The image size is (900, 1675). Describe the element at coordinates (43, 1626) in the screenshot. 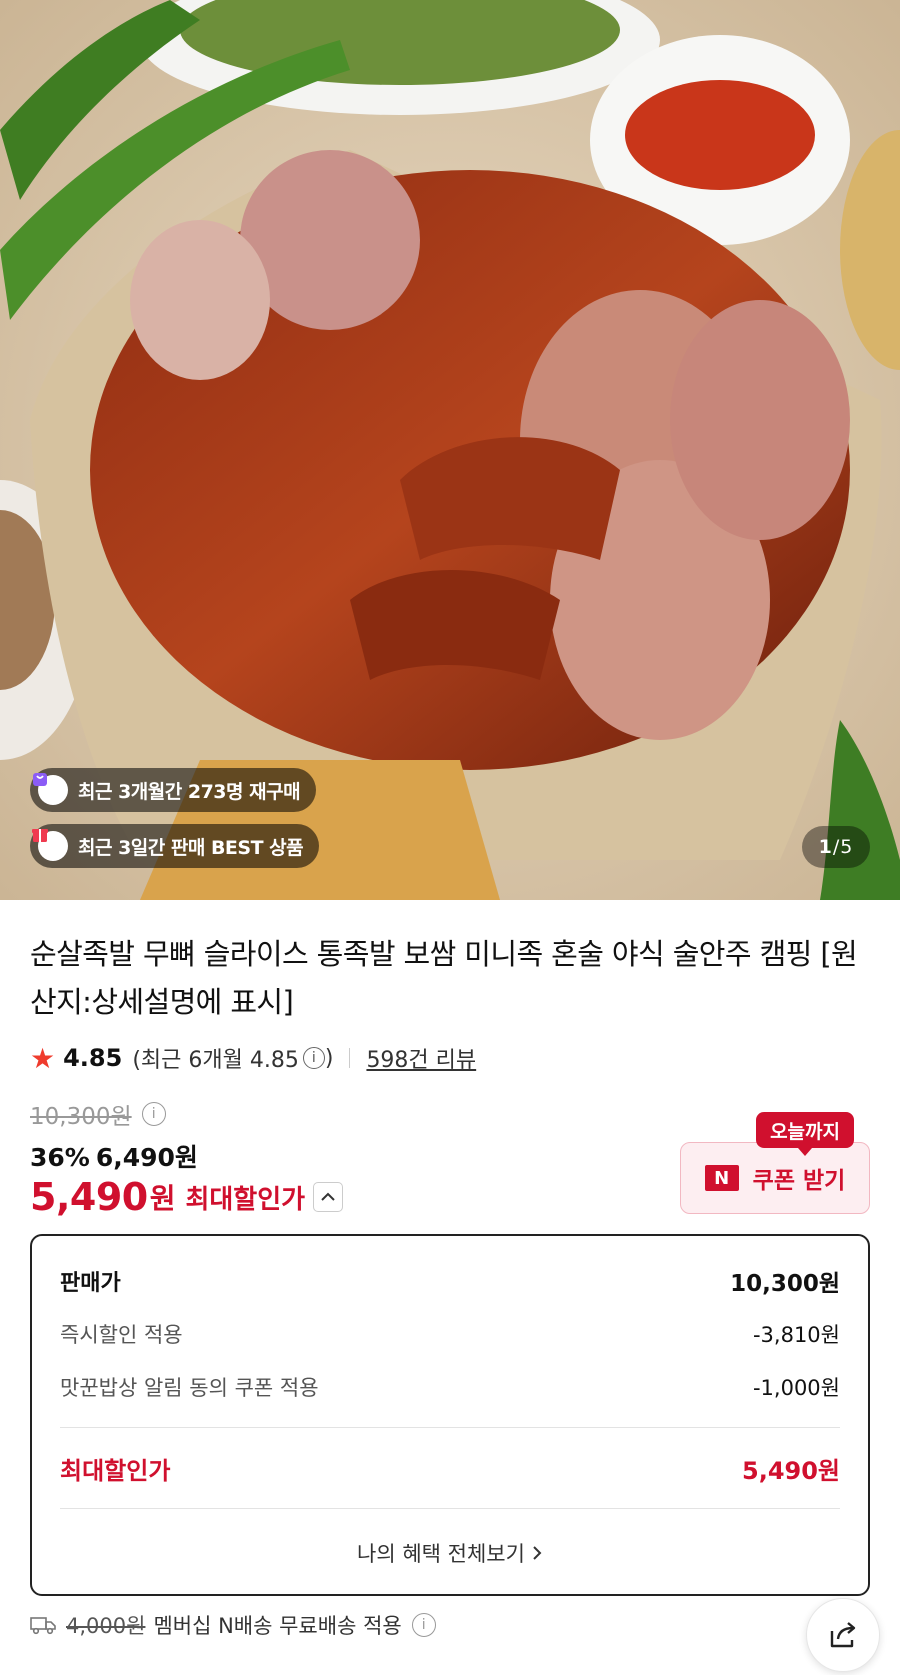

I see `truck-icon` at that location.